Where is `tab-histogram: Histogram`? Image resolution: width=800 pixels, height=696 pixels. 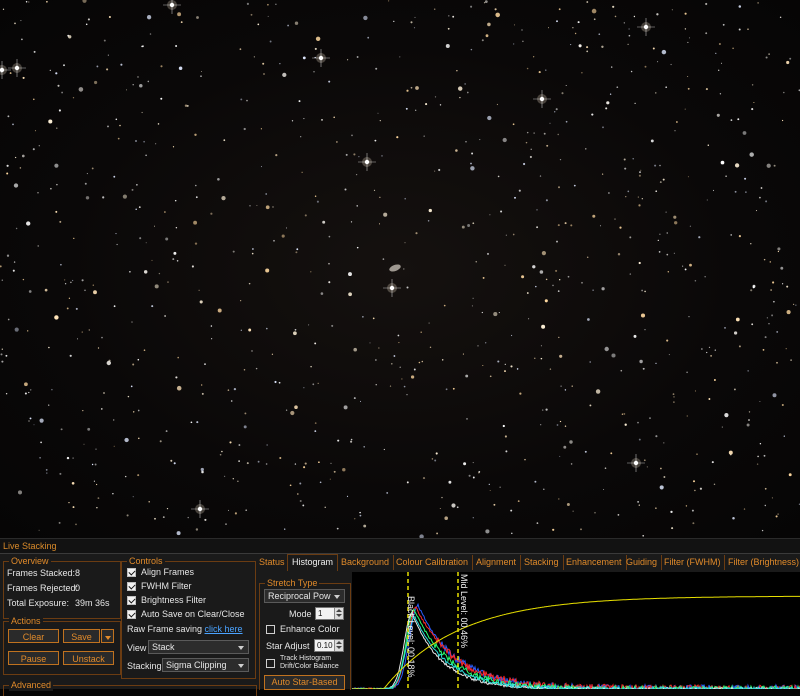 tab-histogram: Histogram is located at coordinates (313, 562).